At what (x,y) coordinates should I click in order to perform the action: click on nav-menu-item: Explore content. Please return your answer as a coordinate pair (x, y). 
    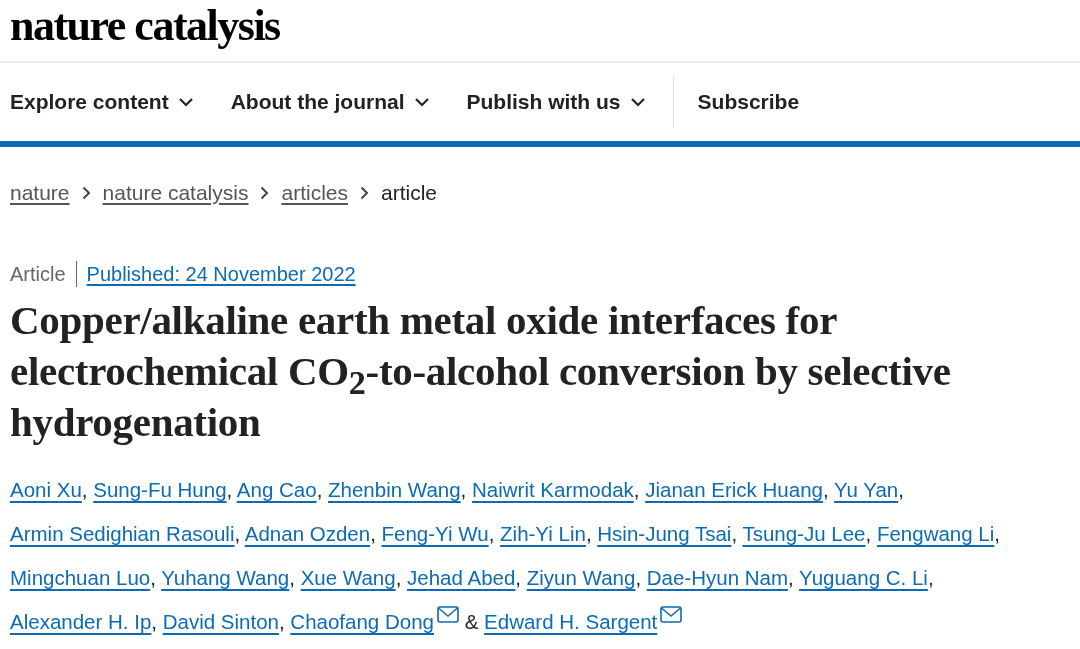
    Looking at the image, I should click on (101, 102).